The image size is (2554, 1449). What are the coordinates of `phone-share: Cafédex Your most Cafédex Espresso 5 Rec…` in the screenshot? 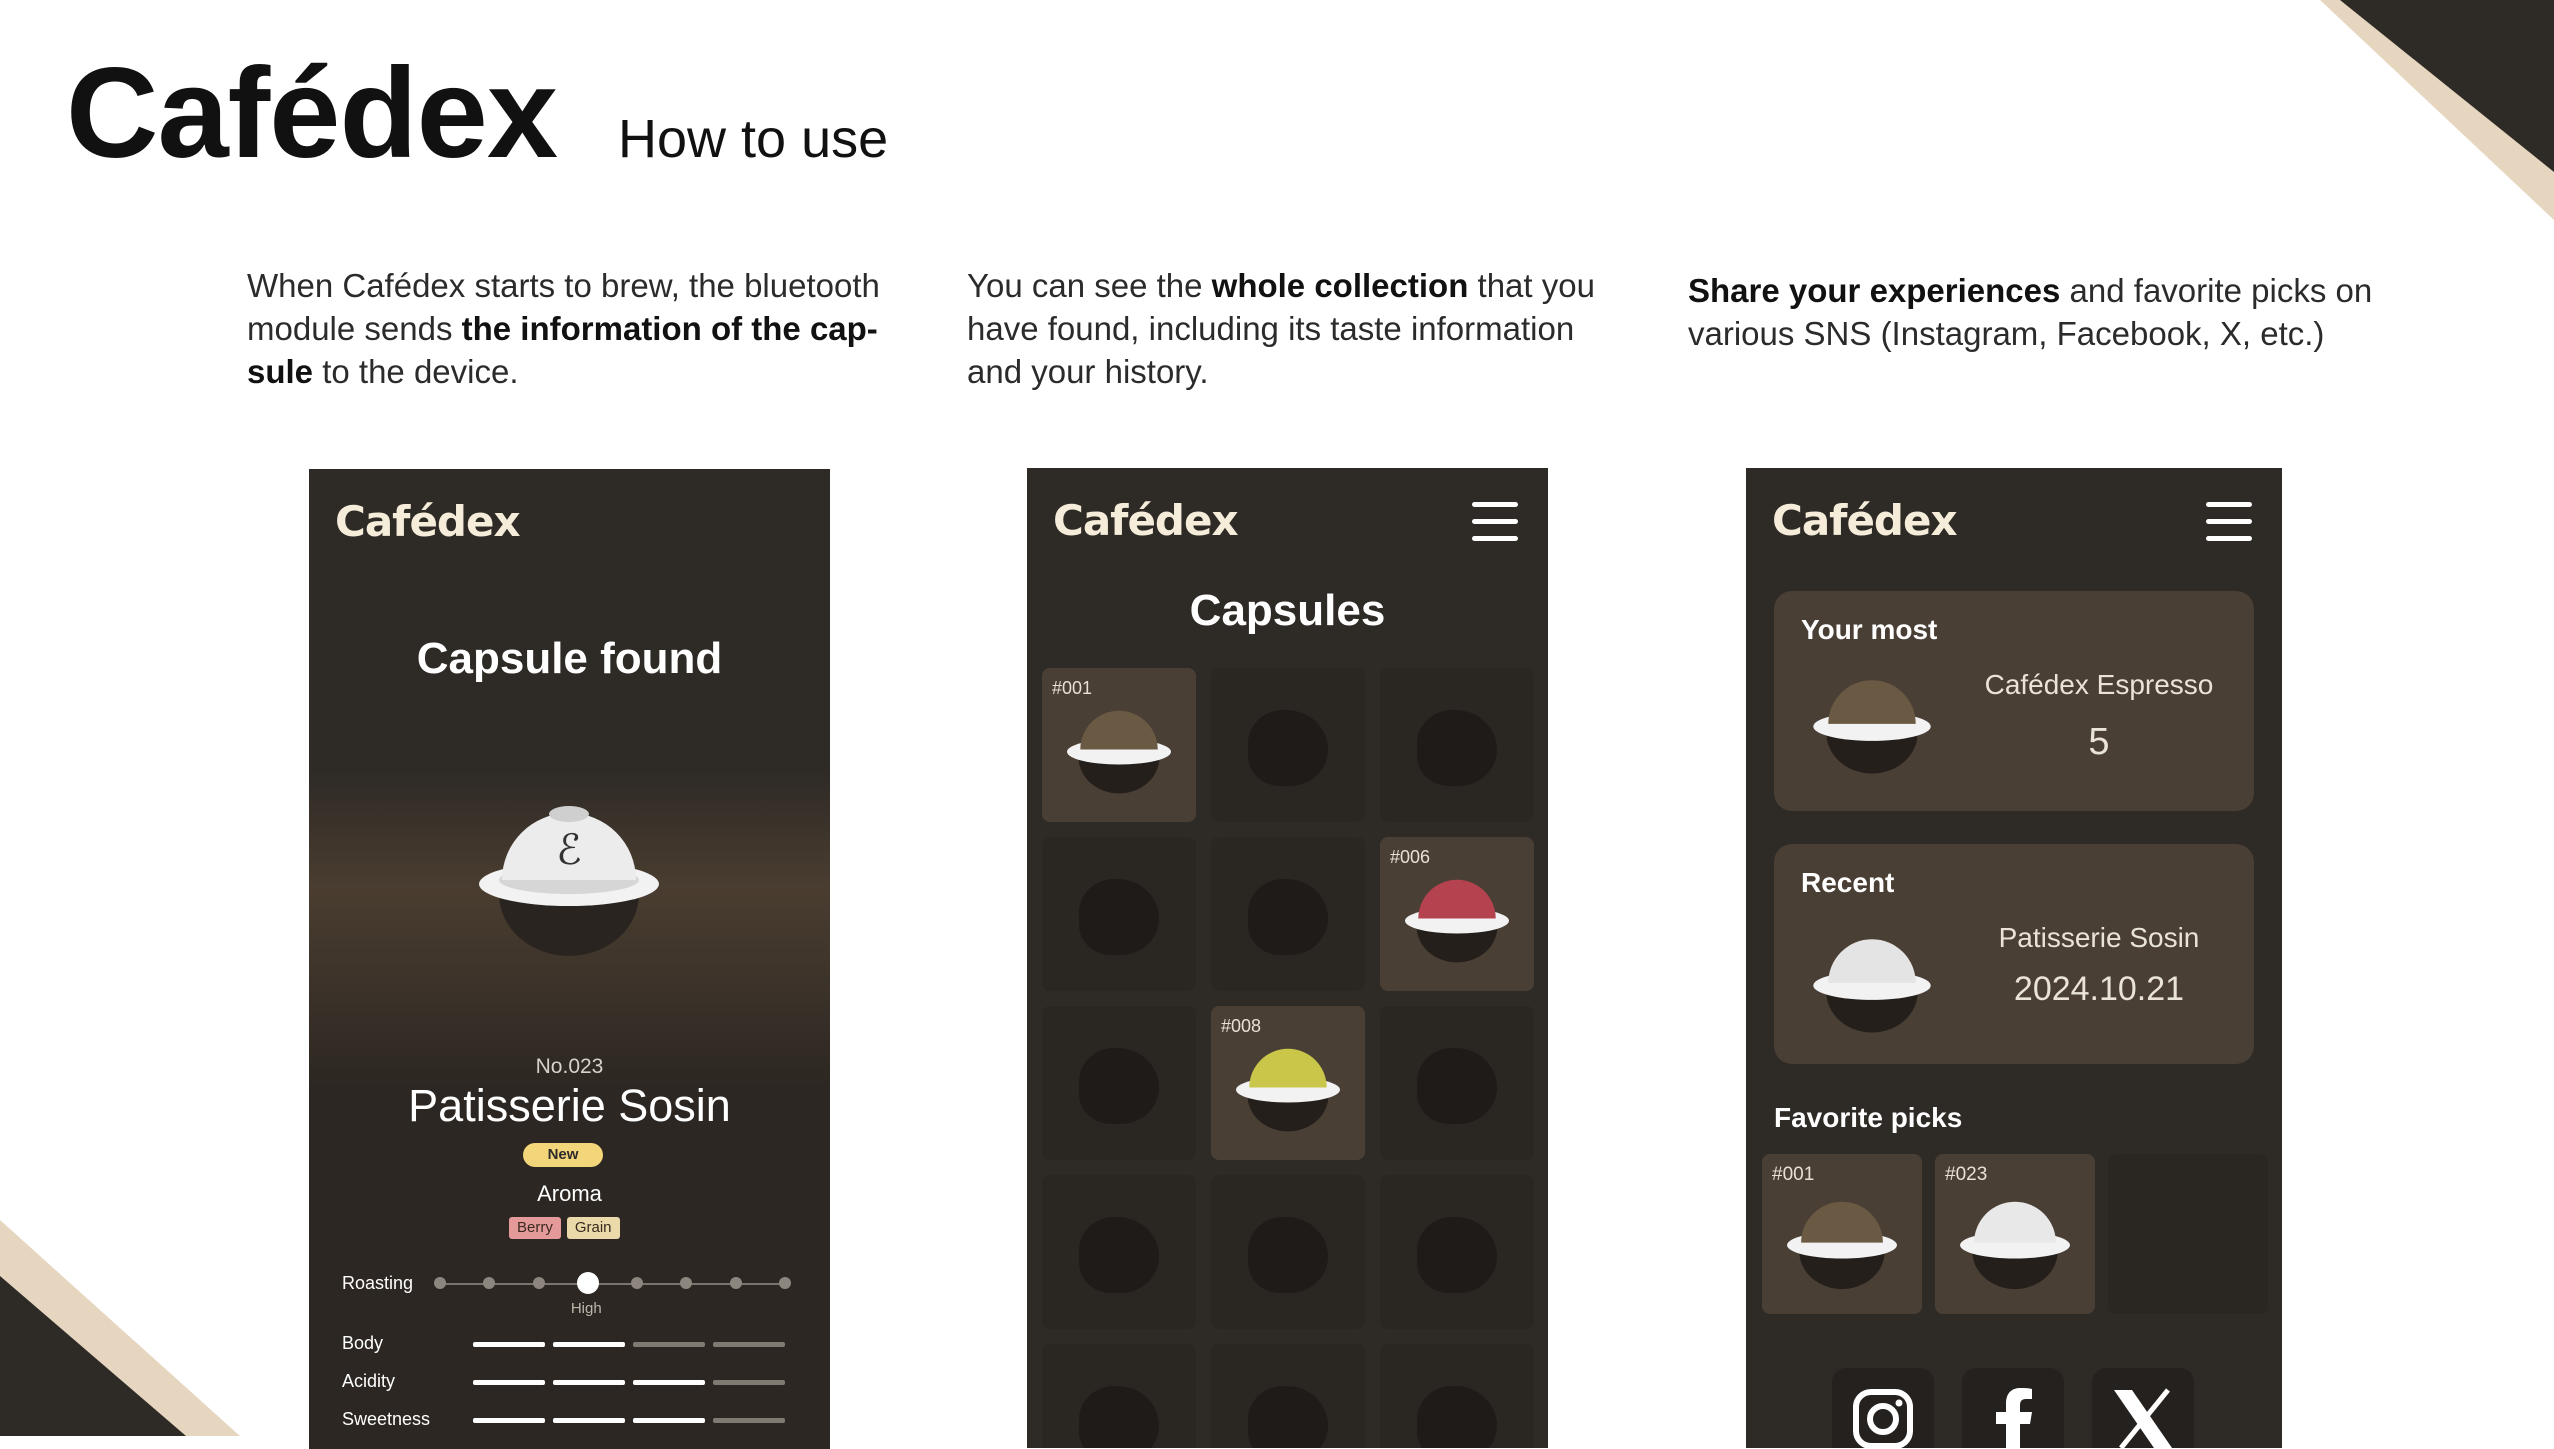 It's located at (2014, 958).